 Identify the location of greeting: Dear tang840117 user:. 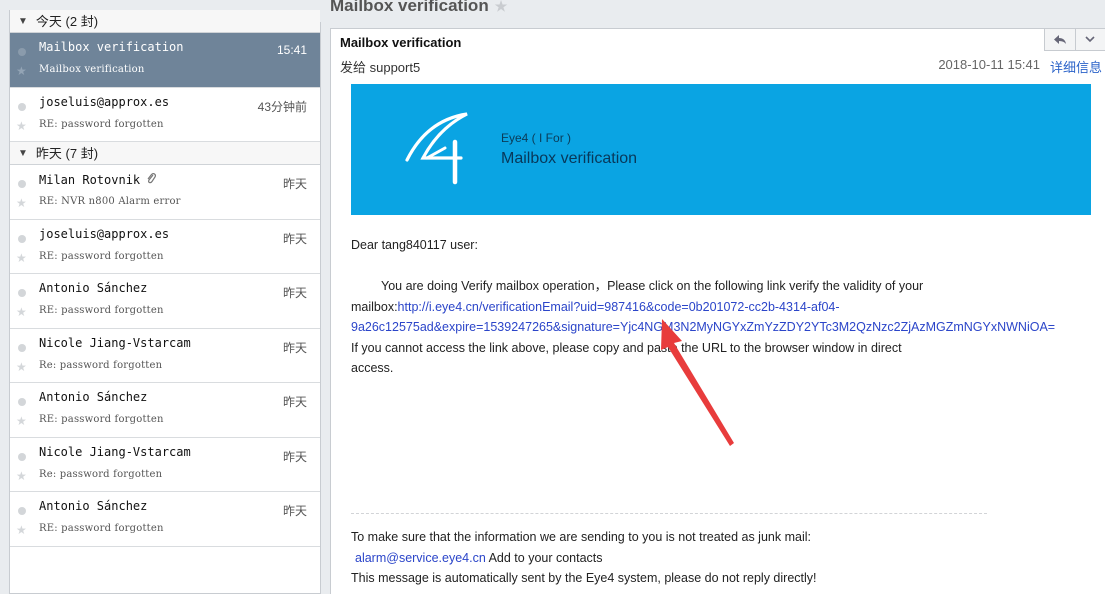
(414, 245).